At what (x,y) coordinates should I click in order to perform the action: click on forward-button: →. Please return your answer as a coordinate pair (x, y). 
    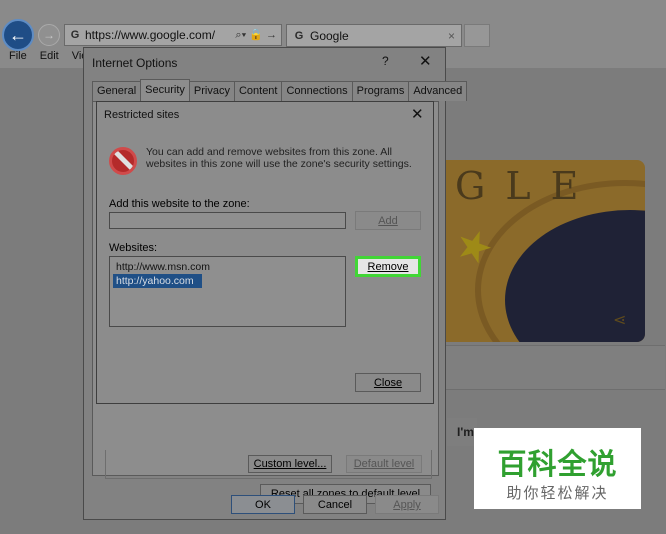
    Looking at the image, I should click on (49, 35).